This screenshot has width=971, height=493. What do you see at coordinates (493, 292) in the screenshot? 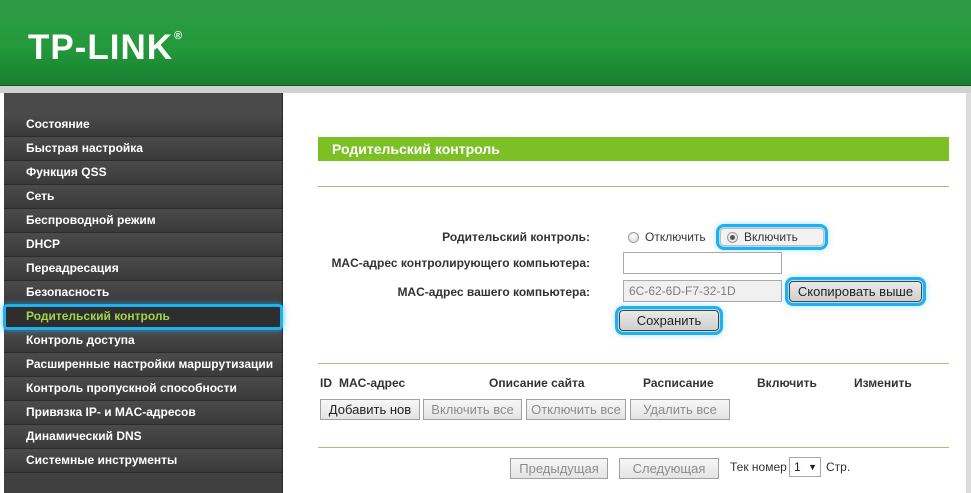
I see `your-mac-label: MAC-адрес вашего компьютера:` at bounding box center [493, 292].